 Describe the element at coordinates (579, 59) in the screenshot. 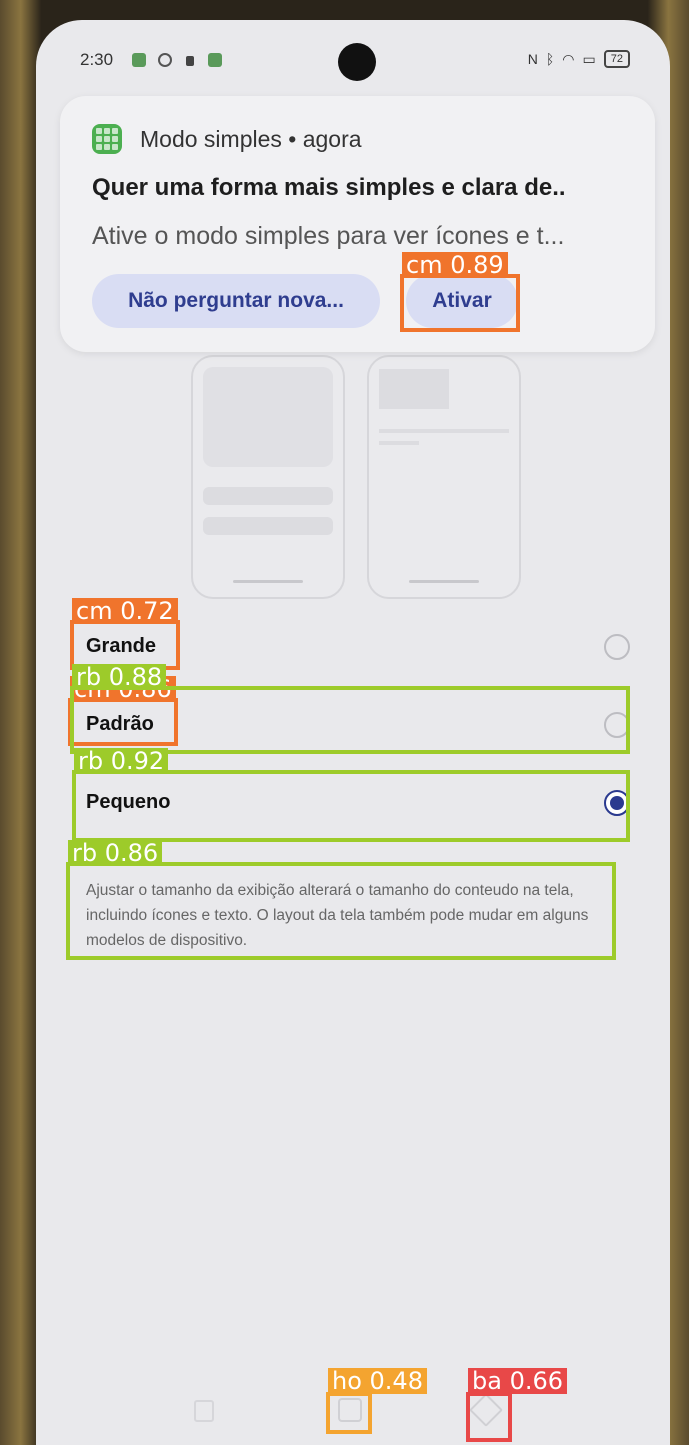

I see `status-icons: N ᛒ ◠ ▭ 72` at that location.